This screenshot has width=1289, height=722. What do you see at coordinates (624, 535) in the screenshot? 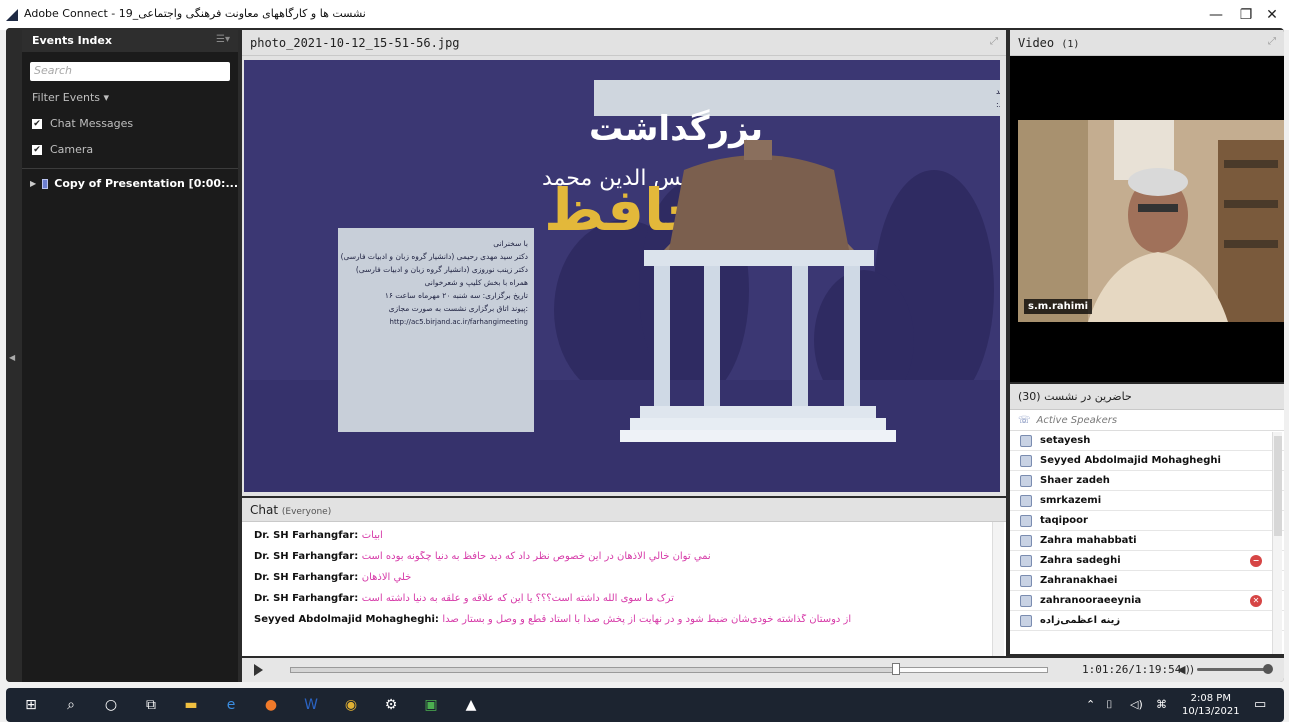
I see `chat-message: Dr. SH Farhangfar: ابیات` at bounding box center [624, 535].